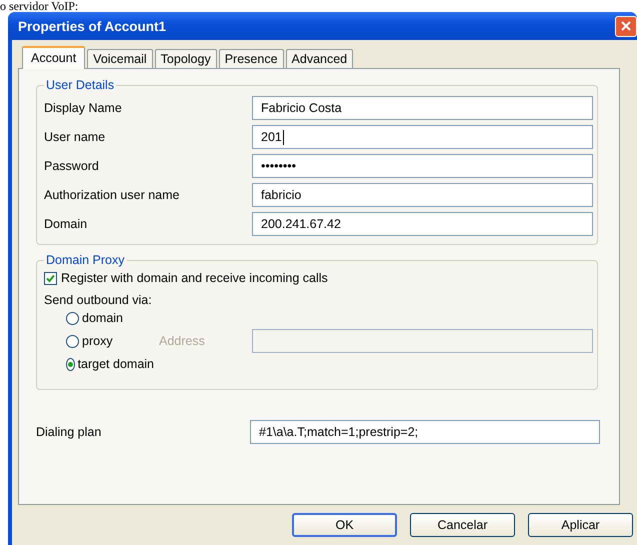 This screenshot has height=545, width=637. What do you see at coordinates (580, 525) in the screenshot?
I see `dialog-button: Aplicar` at bounding box center [580, 525].